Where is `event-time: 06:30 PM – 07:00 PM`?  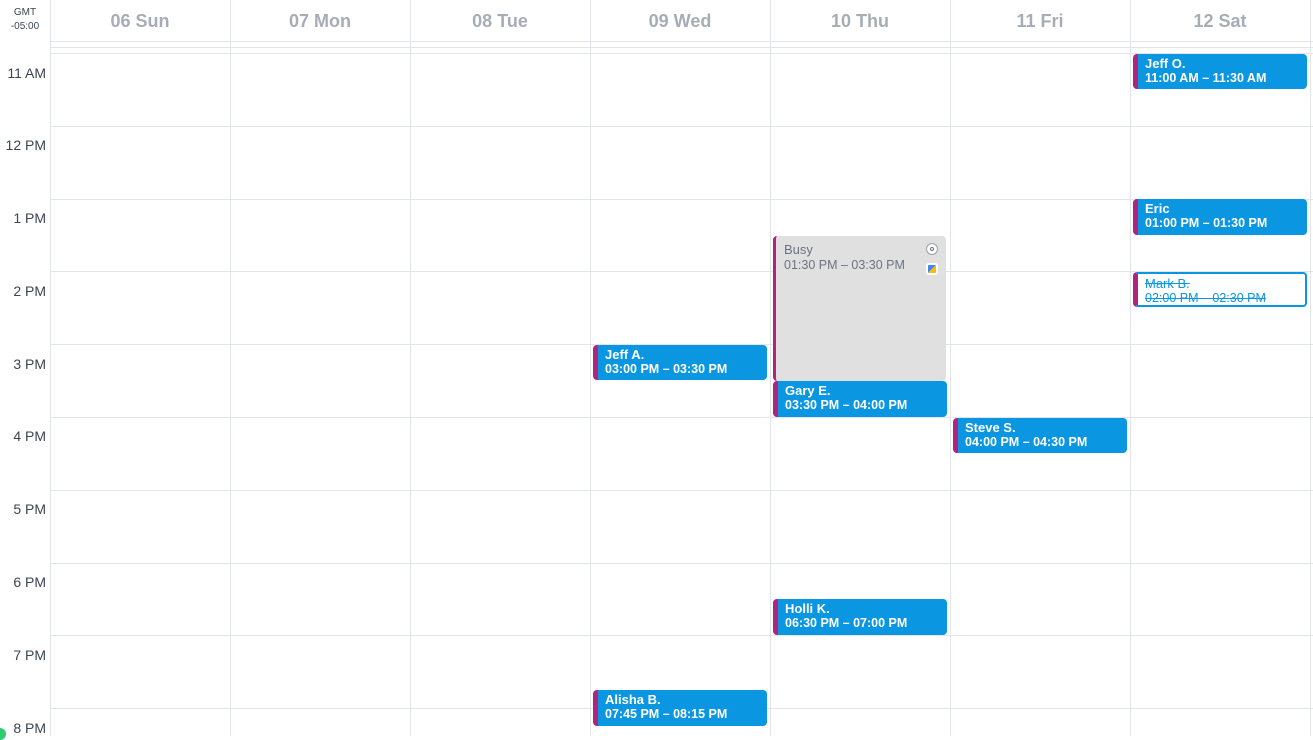 event-time: 06:30 PM – 07:00 PM is located at coordinates (846, 623).